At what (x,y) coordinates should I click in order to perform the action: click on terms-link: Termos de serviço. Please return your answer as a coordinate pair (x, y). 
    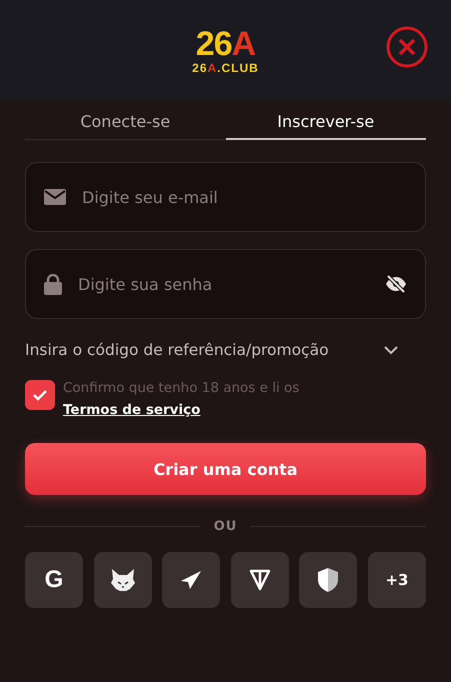
    Looking at the image, I should click on (131, 410).